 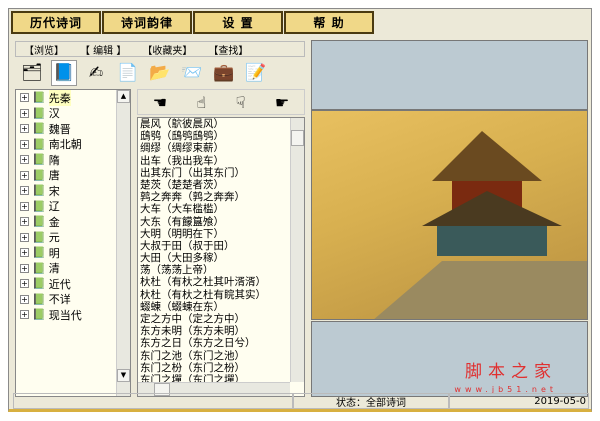 I want to click on tree-node-label: 不详, so click(x=59, y=300).